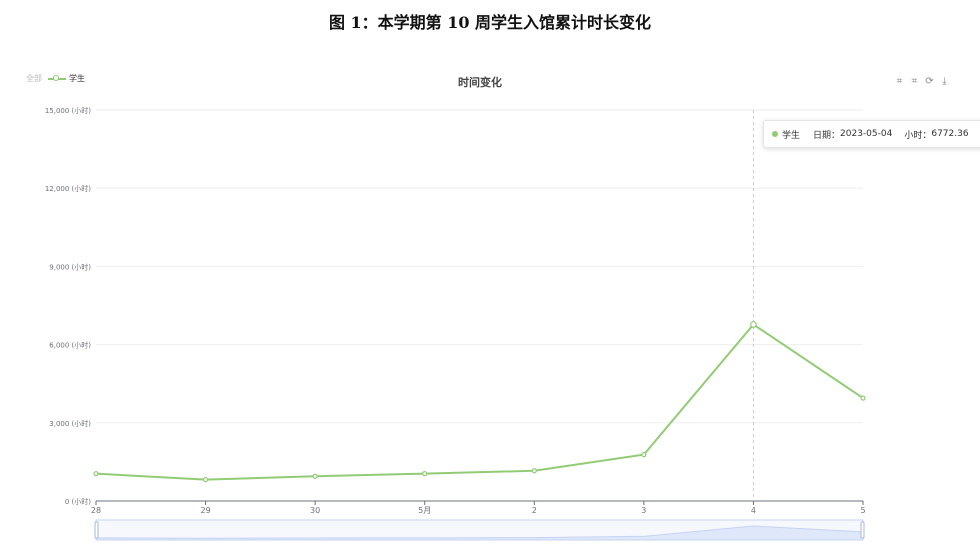  What do you see at coordinates (78, 501) in the screenshot?
I see `y-tick-label: 0 (小时)` at bounding box center [78, 501].